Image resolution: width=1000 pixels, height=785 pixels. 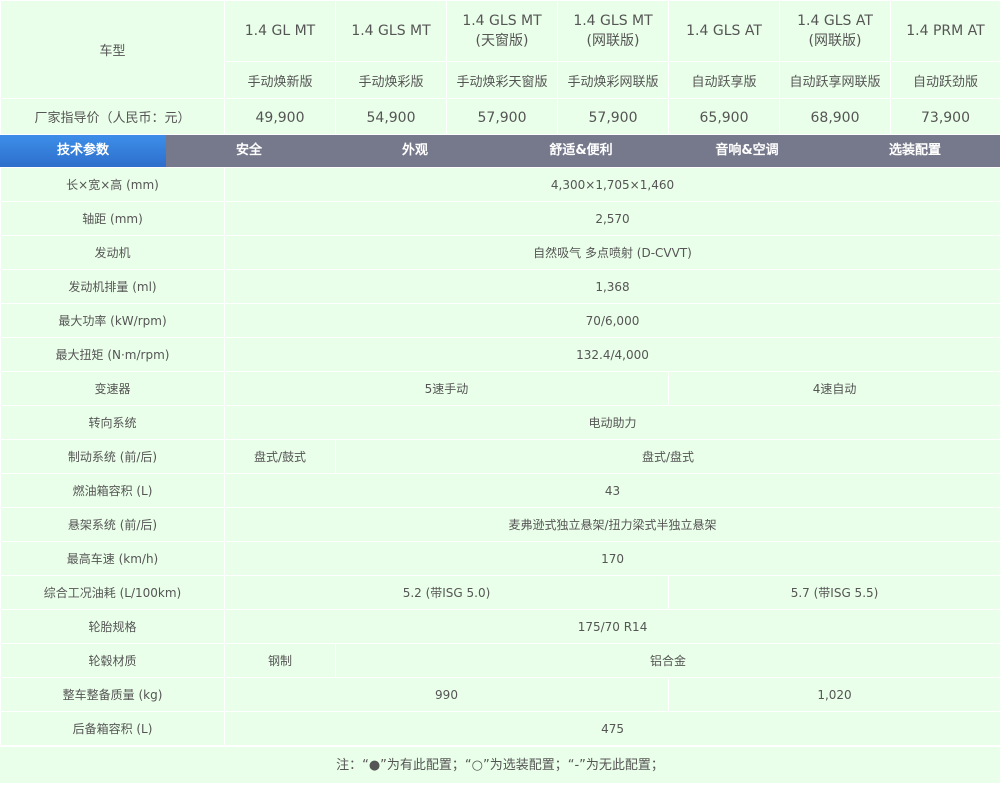 I want to click on table-row: 转向系统电动助力, so click(x=500, y=423).